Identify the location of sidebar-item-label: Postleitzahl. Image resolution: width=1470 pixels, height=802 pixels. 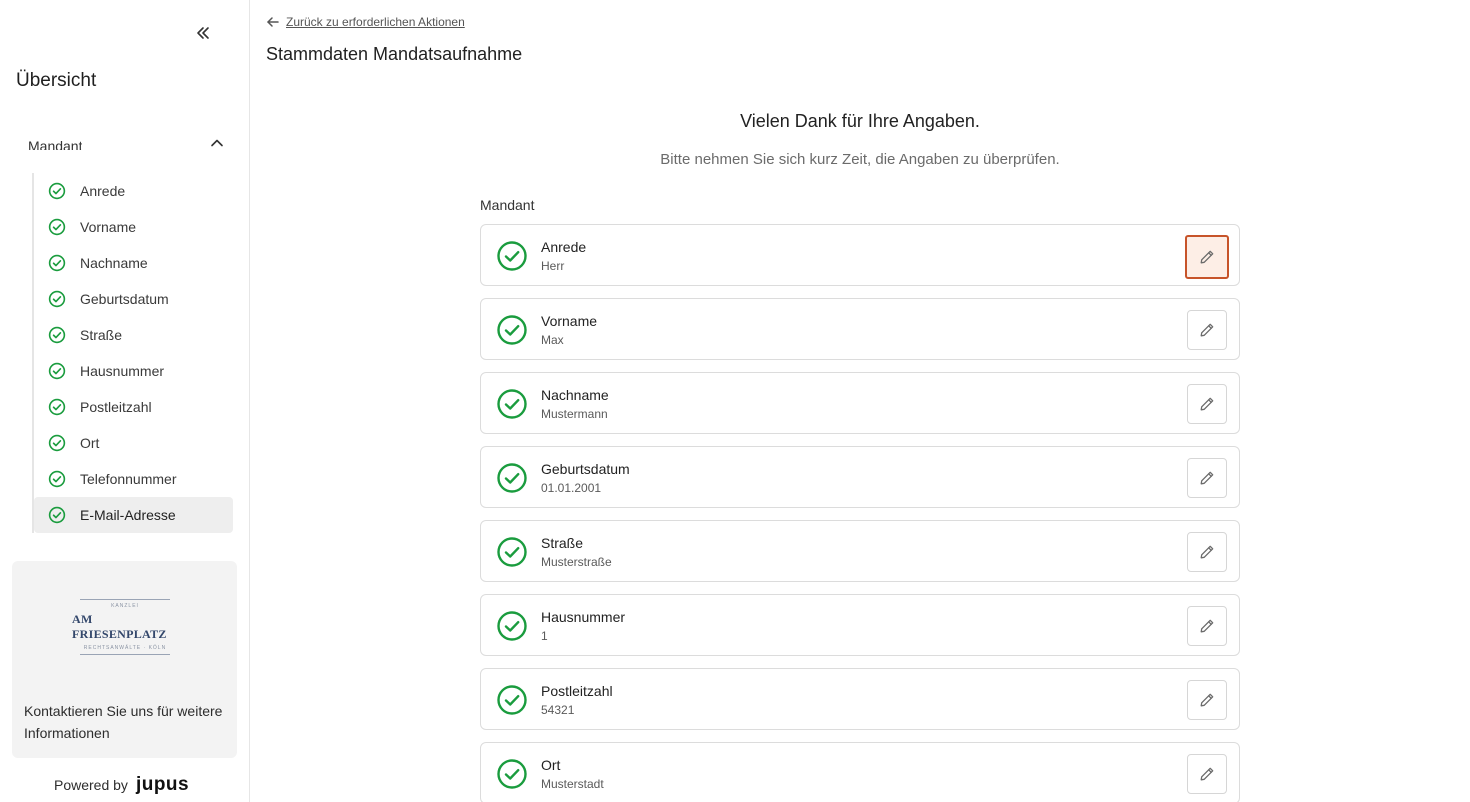
(116, 407).